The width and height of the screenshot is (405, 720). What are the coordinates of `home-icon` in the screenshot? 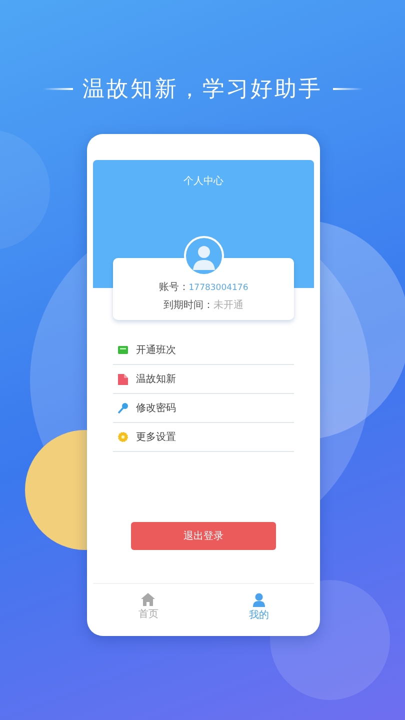 It's located at (148, 599).